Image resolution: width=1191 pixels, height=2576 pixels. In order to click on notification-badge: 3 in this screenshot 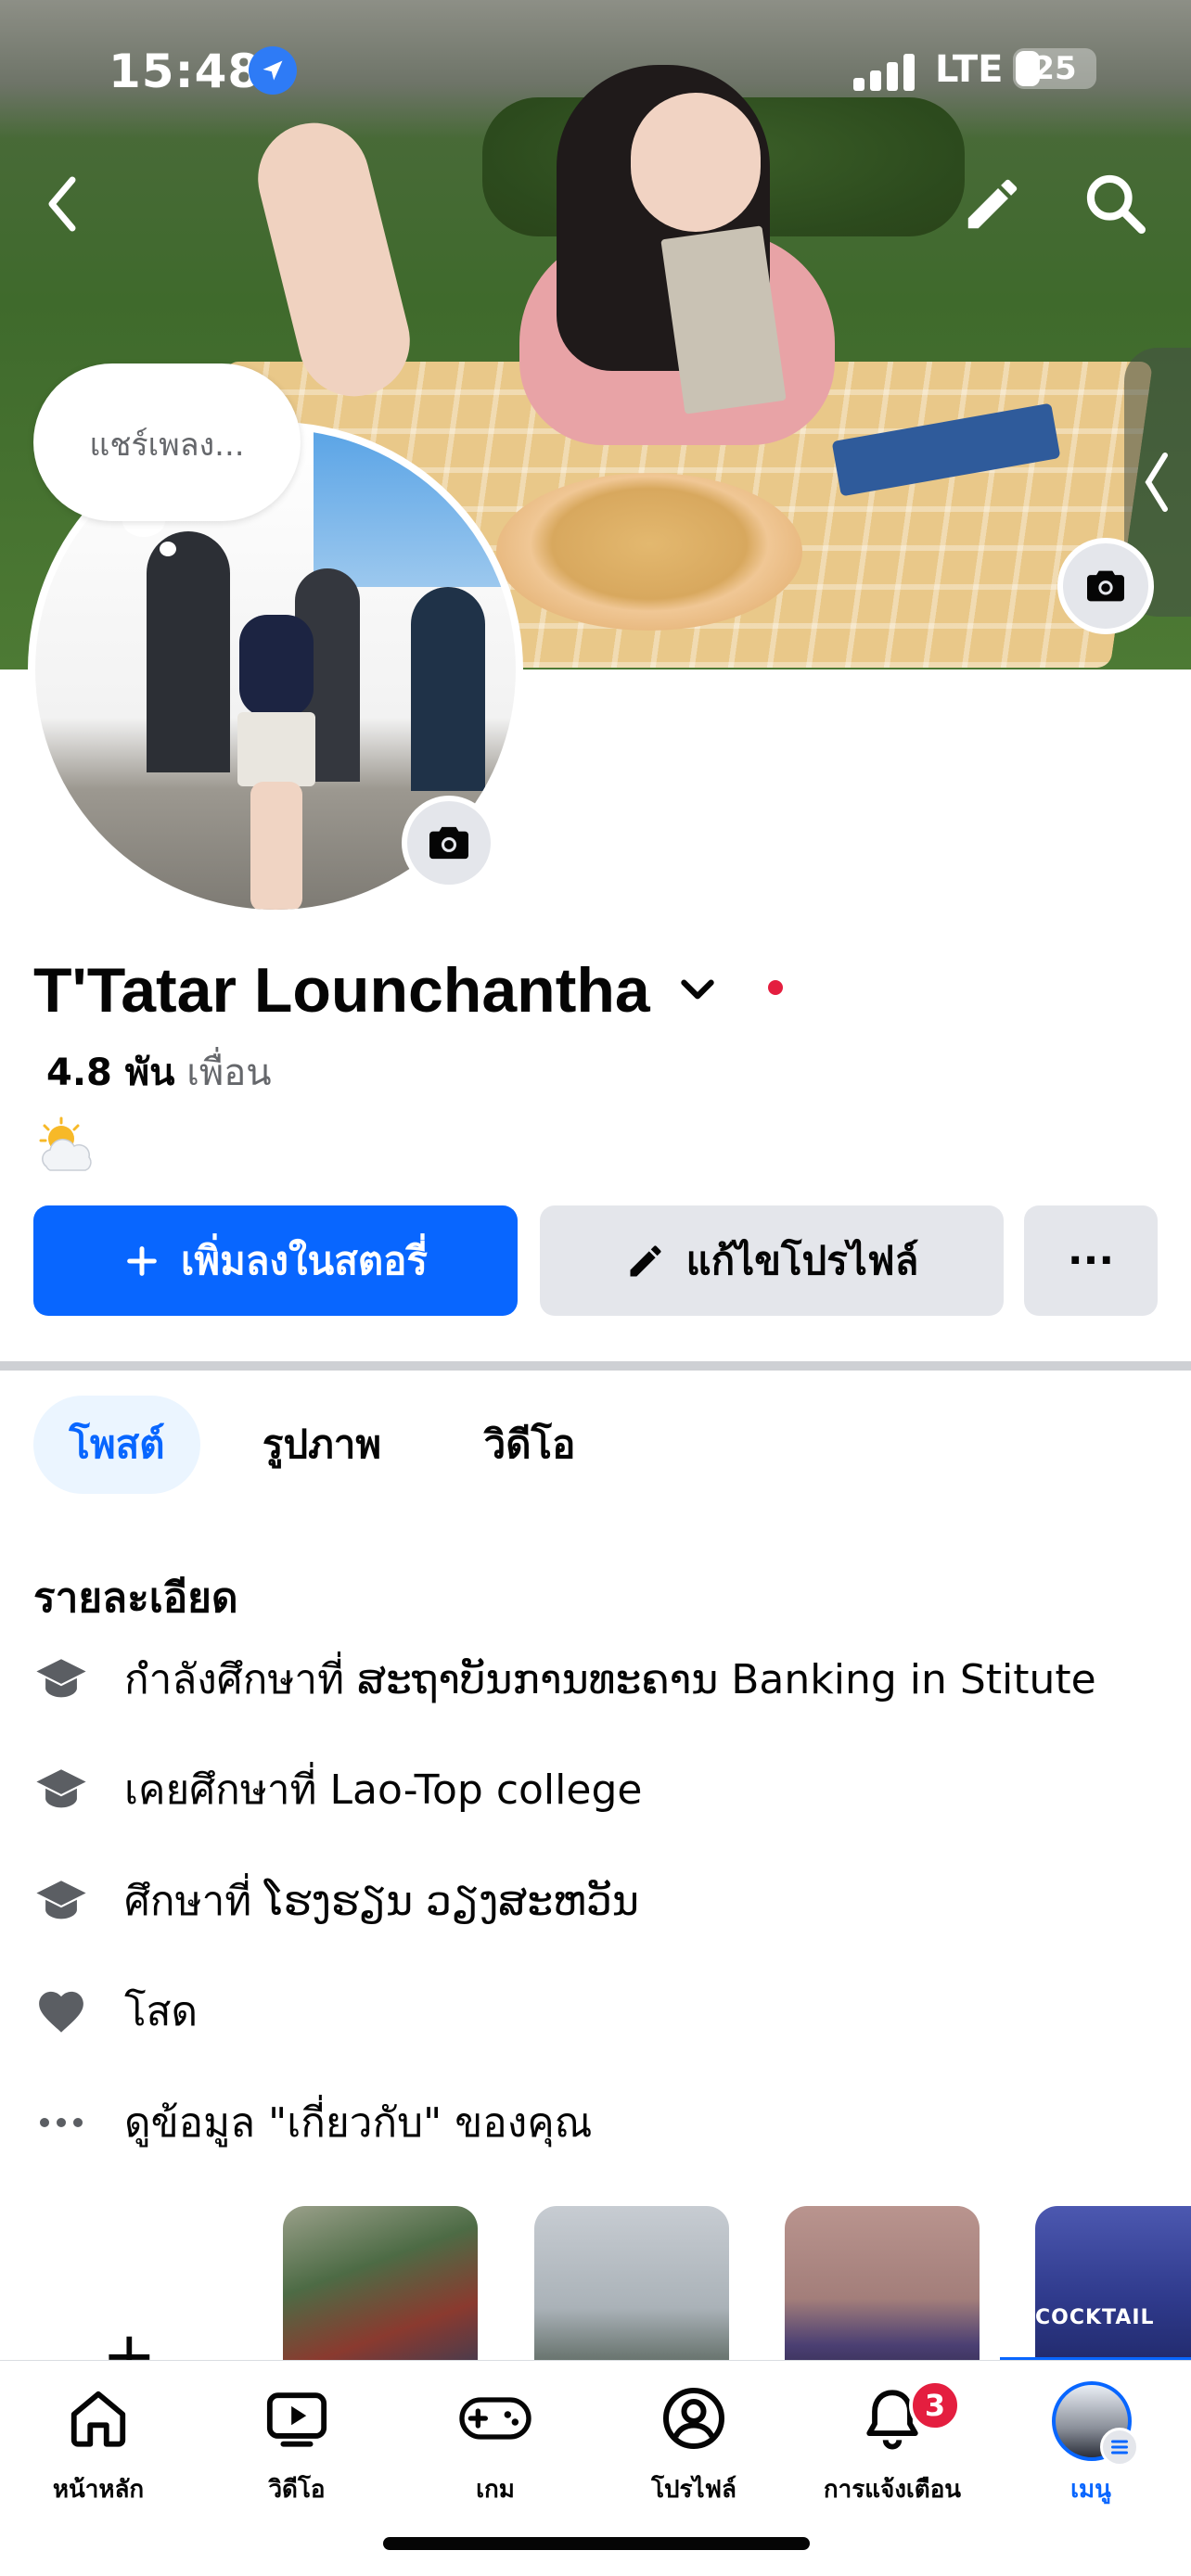, I will do `click(935, 2405)`.